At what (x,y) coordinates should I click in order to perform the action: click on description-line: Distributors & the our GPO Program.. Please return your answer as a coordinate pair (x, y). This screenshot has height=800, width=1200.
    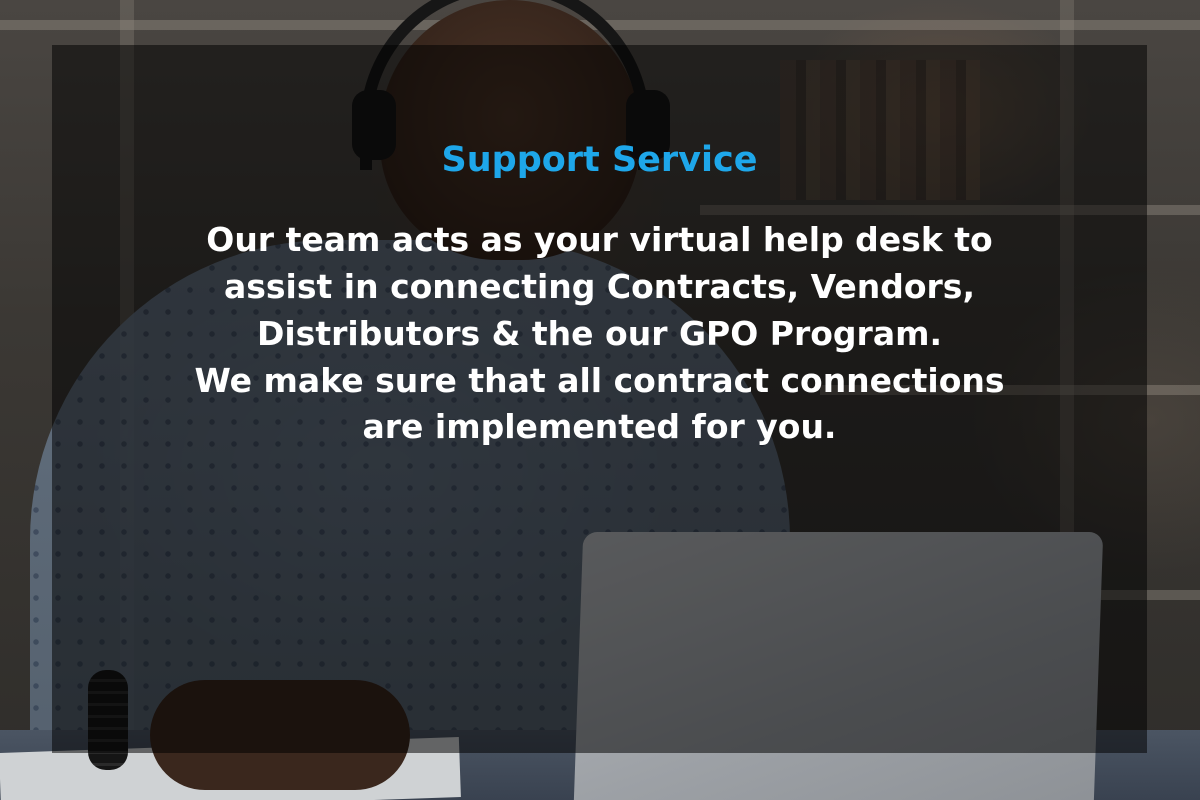
    Looking at the image, I should click on (599, 333).